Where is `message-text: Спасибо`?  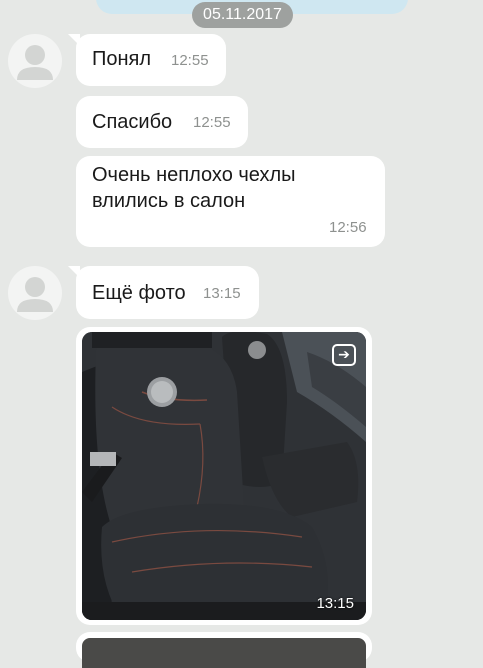
message-text: Спасибо is located at coordinates (132, 122).